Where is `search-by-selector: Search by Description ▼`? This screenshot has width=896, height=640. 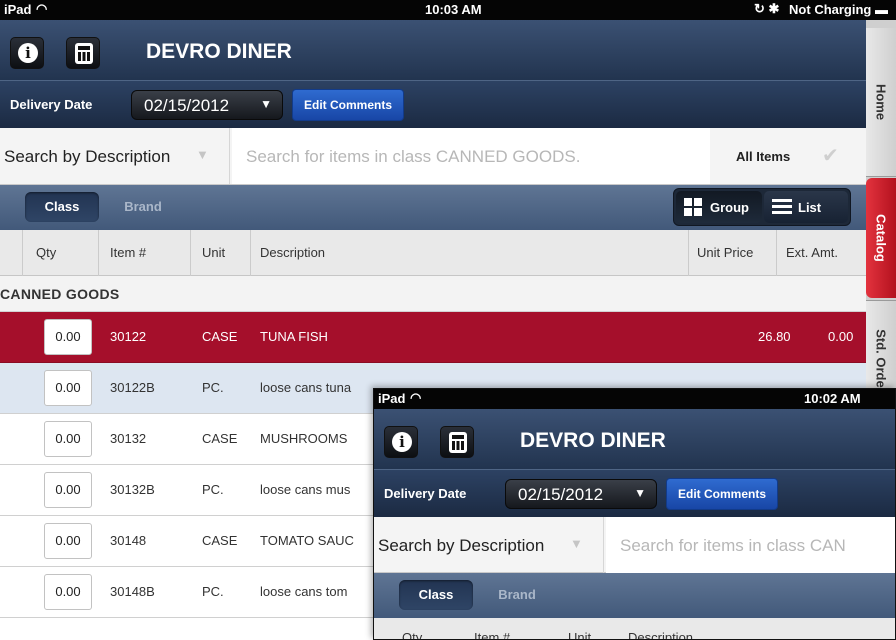 search-by-selector: Search by Description ▼ is located at coordinates (115, 156).